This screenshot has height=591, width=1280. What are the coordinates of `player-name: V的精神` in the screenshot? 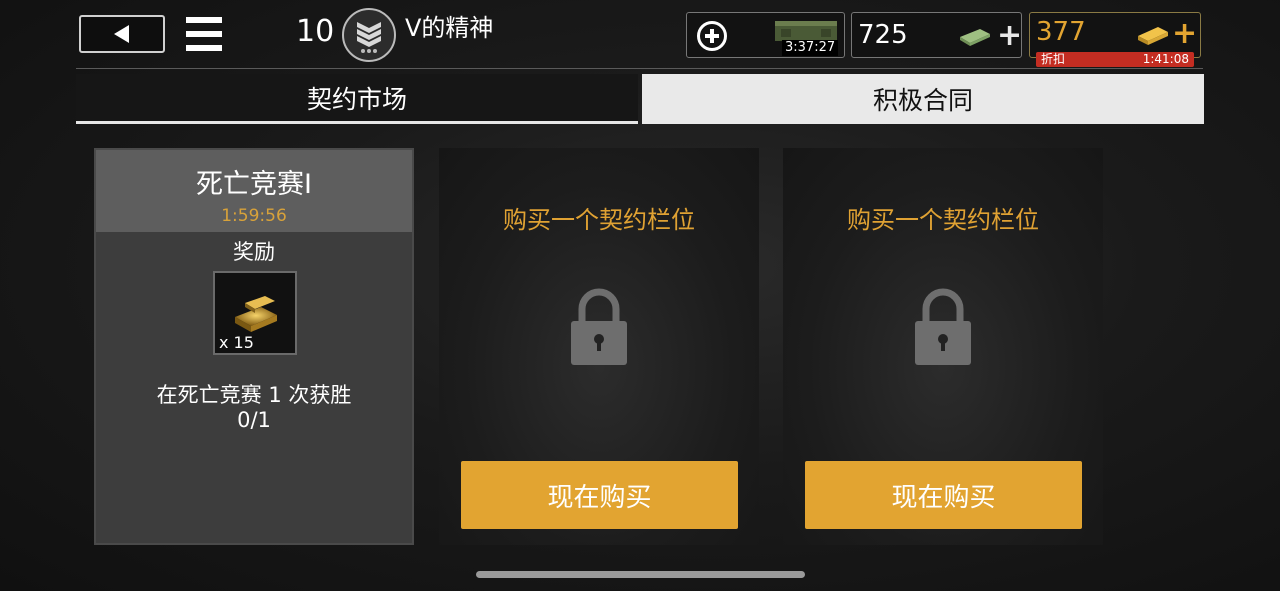 It's located at (449, 28).